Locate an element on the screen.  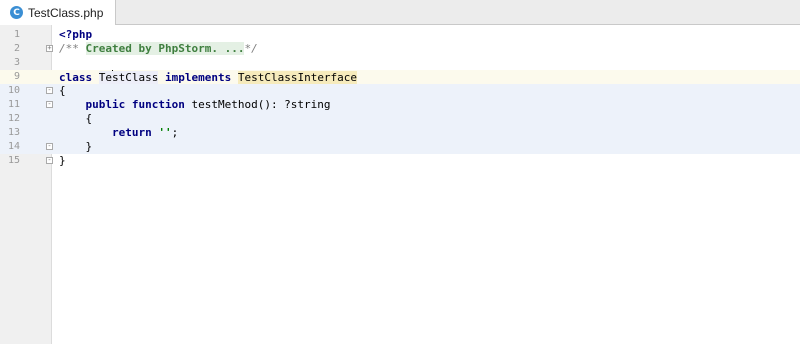
tab-testclass-php: C TestClass.php is located at coordinates (58, 12).